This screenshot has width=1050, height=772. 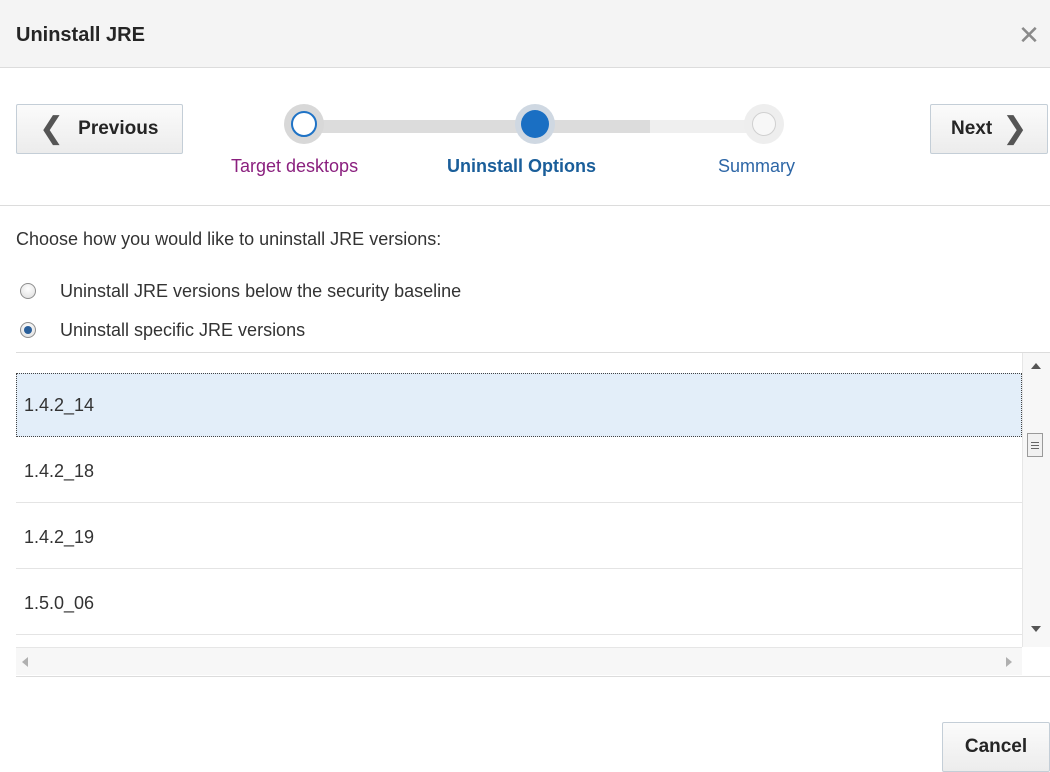 What do you see at coordinates (52, 128) in the screenshot?
I see `chevron-left-icon: ❮` at bounding box center [52, 128].